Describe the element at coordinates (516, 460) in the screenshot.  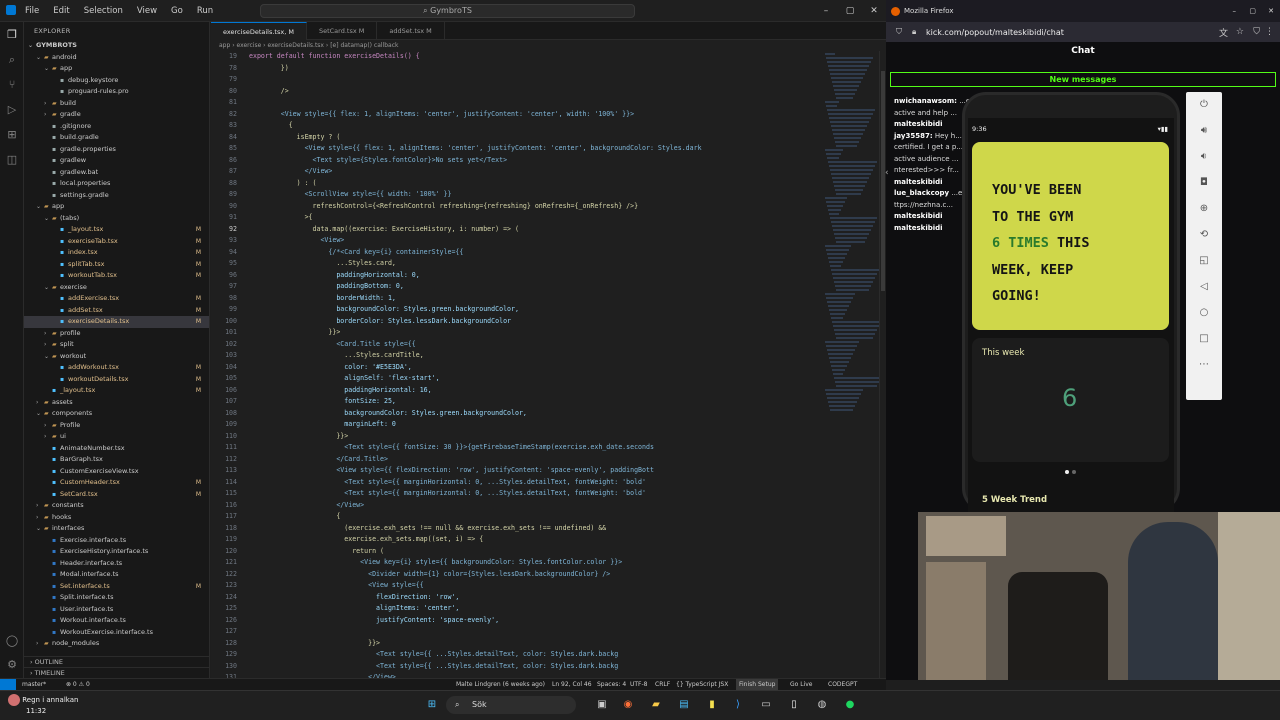
I see `code-line: 112 </Card.Title>` at that location.